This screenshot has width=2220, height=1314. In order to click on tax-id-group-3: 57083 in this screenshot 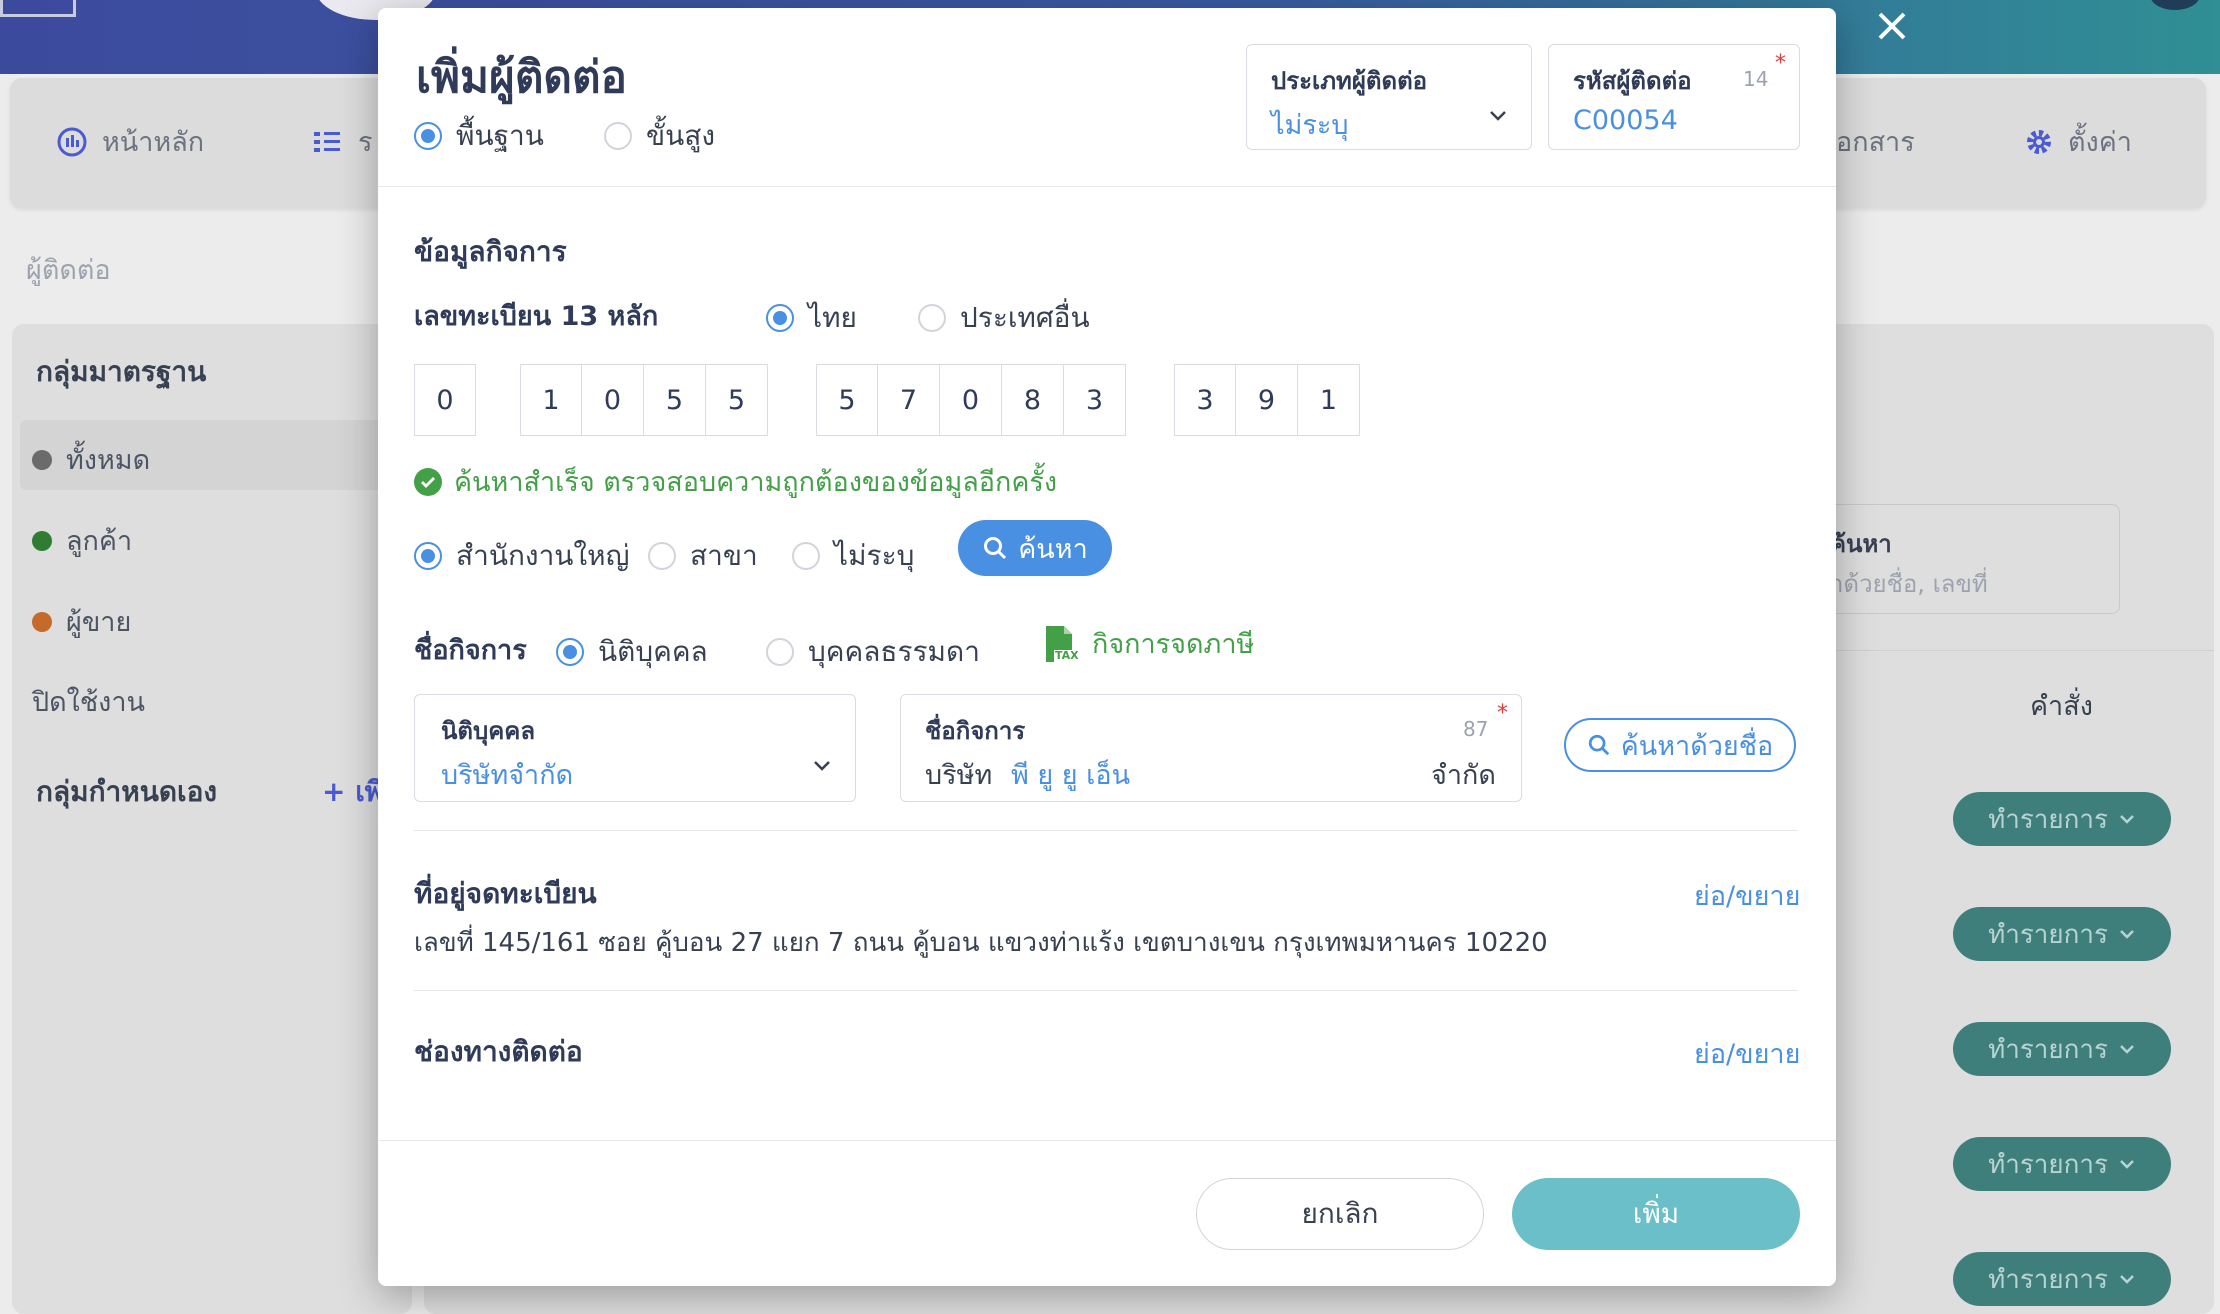, I will do `click(971, 400)`.